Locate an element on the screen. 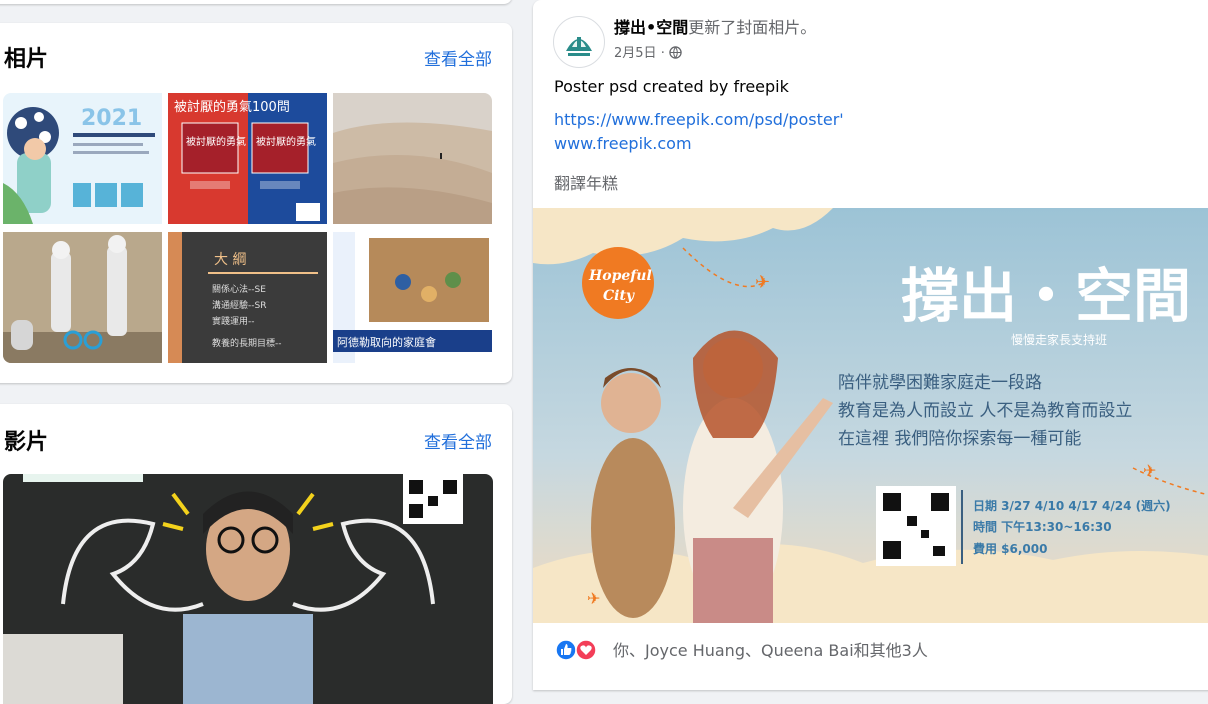 The image size is (1208, 704). globe-icon is located at coordinates (675, 54).